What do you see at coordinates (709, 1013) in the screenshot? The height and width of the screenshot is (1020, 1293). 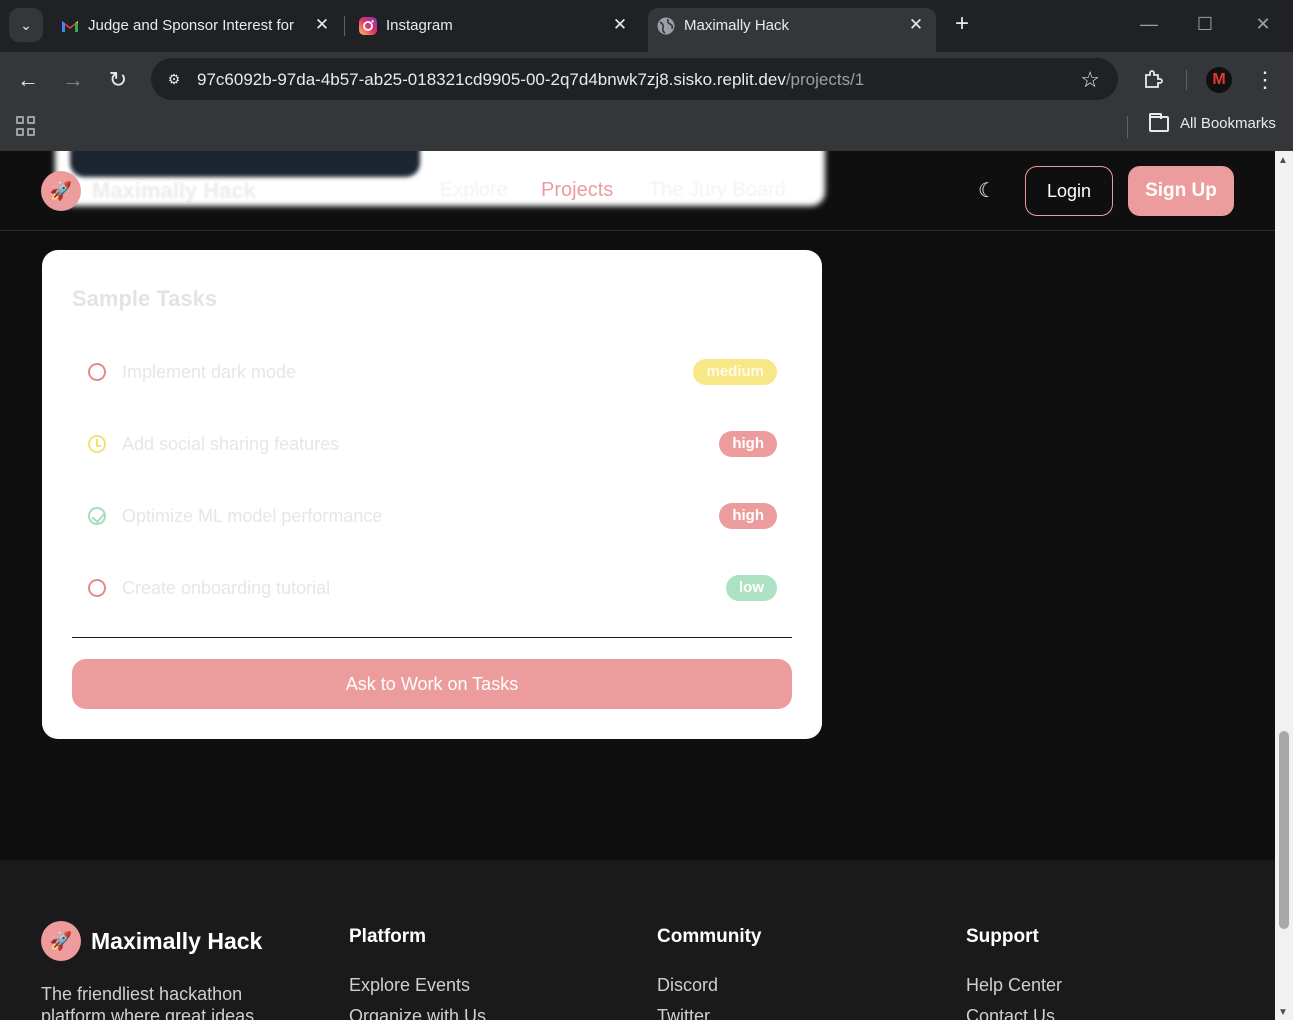 I see `footer-link: Twitter` at bounding box center [709, 1013].